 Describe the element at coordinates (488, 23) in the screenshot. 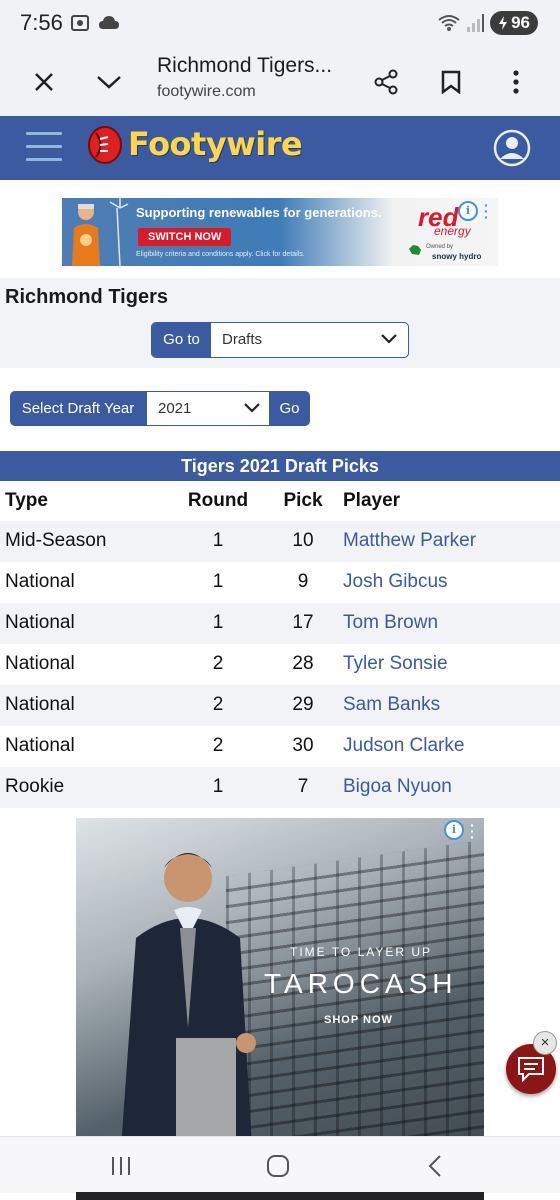

I see `status-right-icons: 96` at that location.